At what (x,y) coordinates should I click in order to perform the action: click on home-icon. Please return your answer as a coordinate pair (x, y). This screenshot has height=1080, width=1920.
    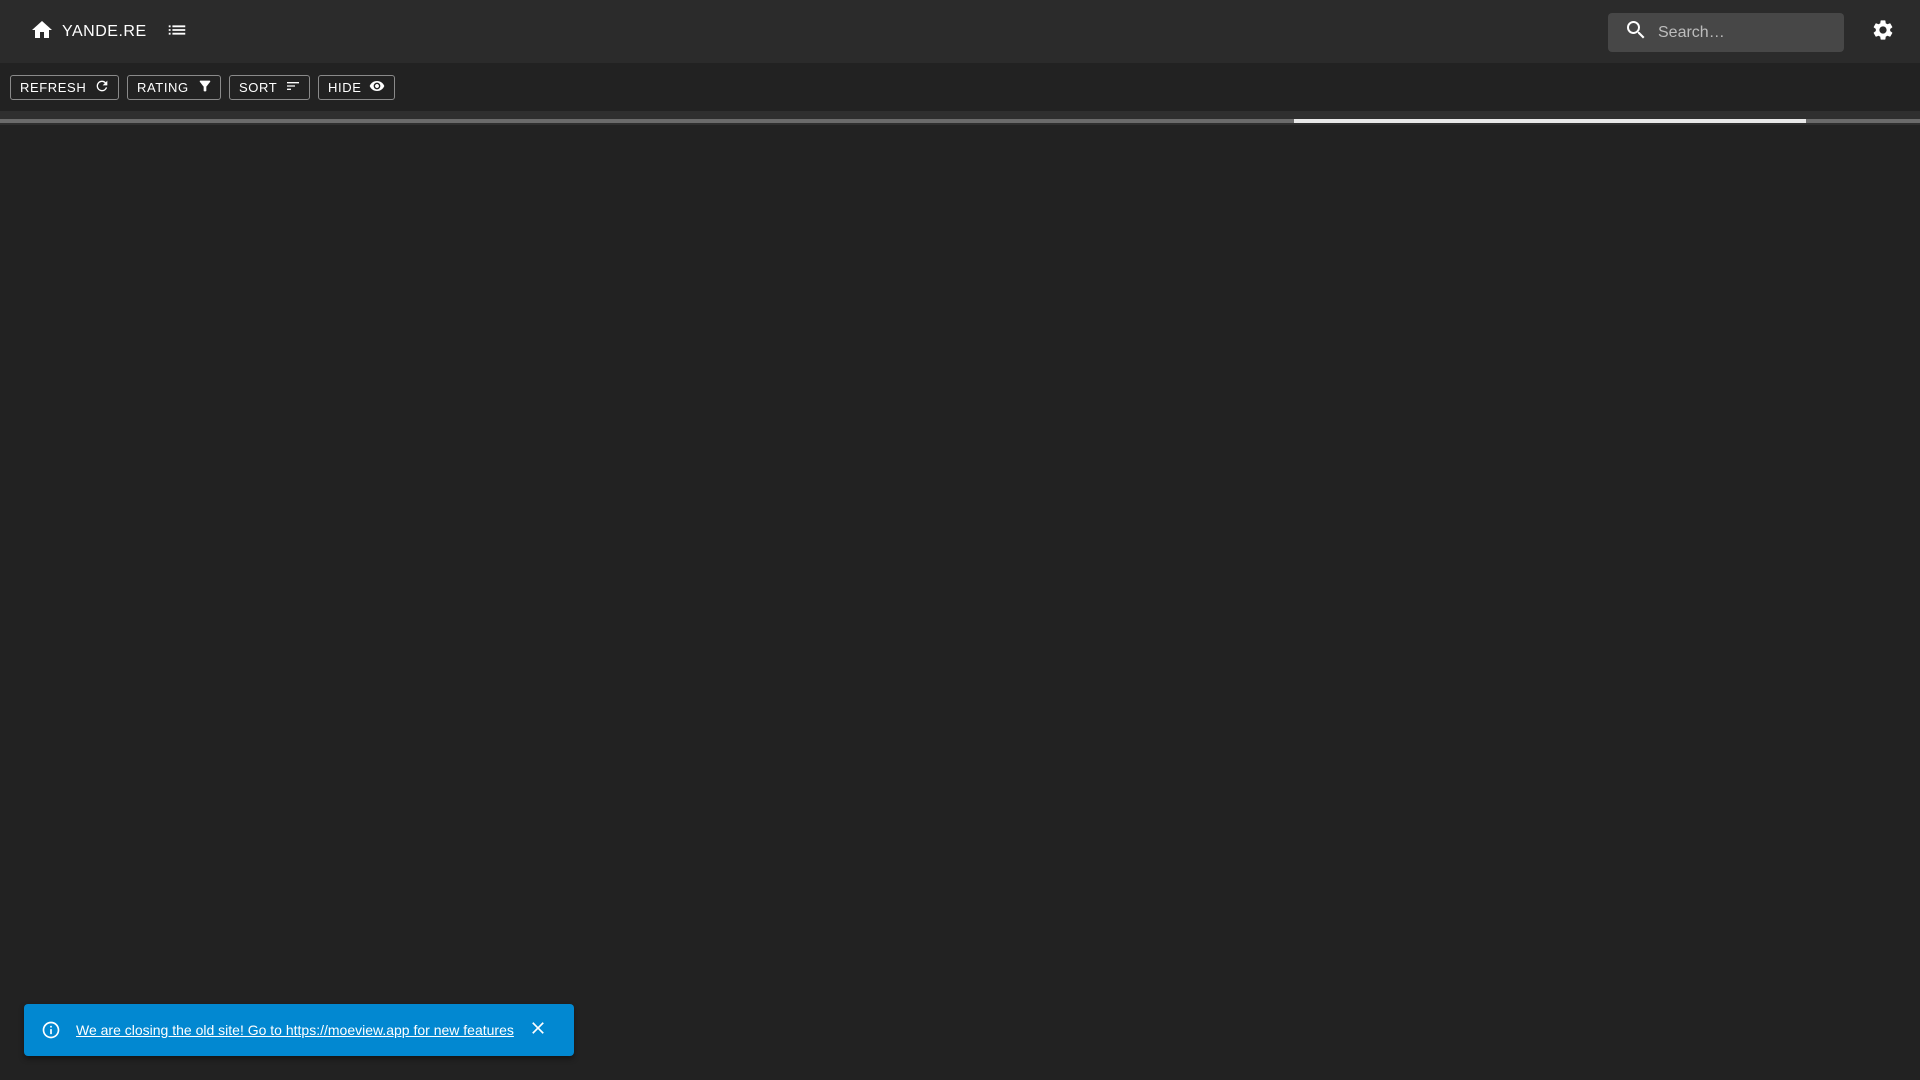
    Looking at the image, I should click on (42, 32).